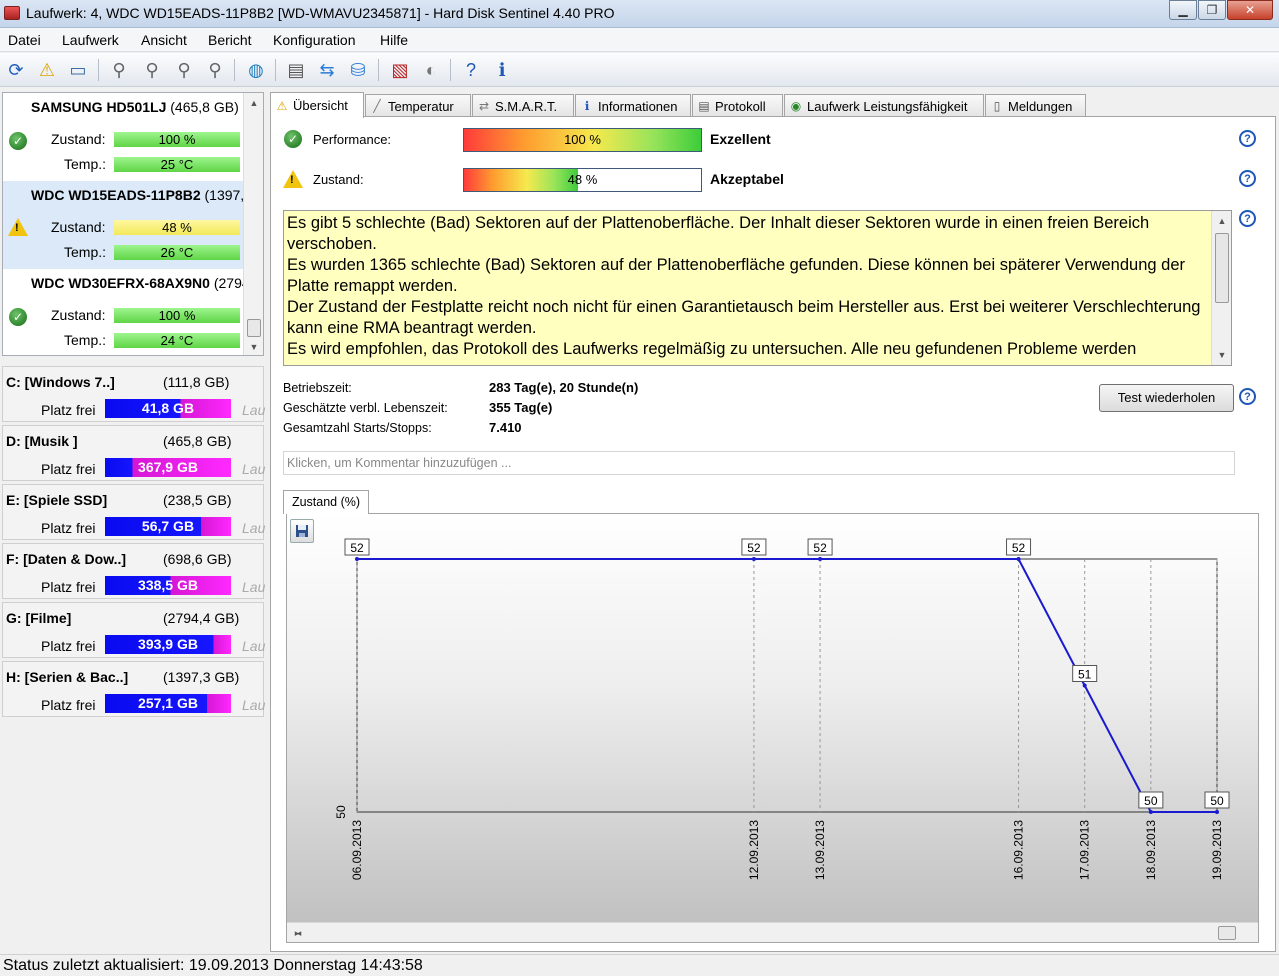  What do you see at coordinates (24, 40) in the screenshot?
I see `menu-datei: Datei` at bounding box center [24, 40].